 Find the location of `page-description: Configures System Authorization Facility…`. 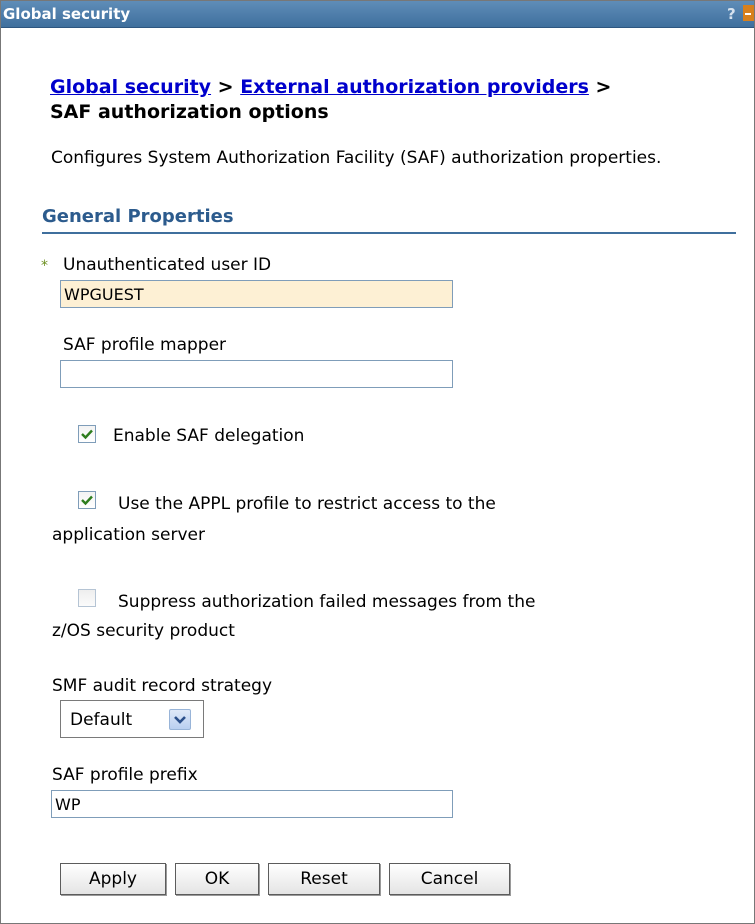

page-description: Configures System Authorization Facility… is located at coordinates (356, 158).